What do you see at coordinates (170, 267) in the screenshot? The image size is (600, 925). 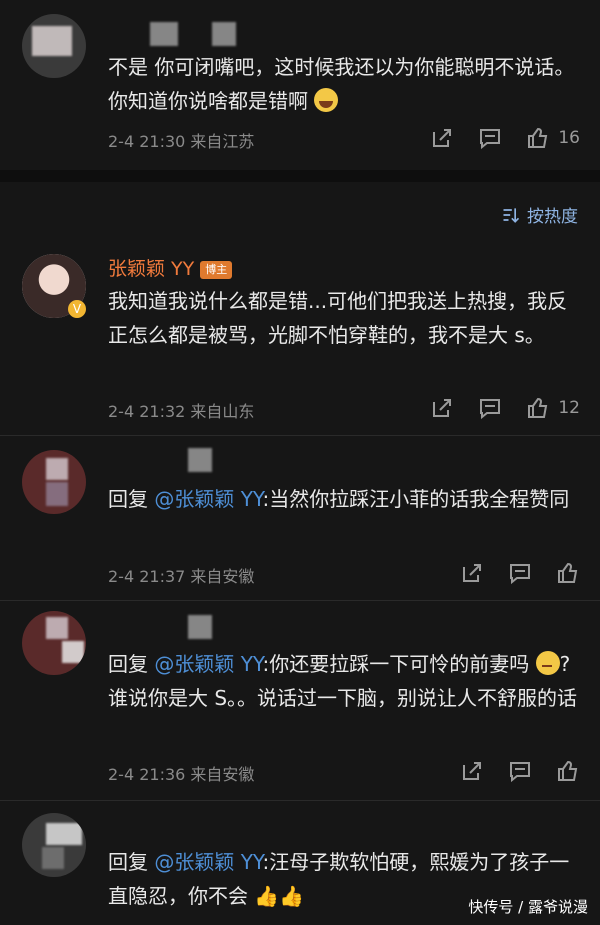 I see `username: 张颖颖 YY 博主` at bounding box center [170, 267].